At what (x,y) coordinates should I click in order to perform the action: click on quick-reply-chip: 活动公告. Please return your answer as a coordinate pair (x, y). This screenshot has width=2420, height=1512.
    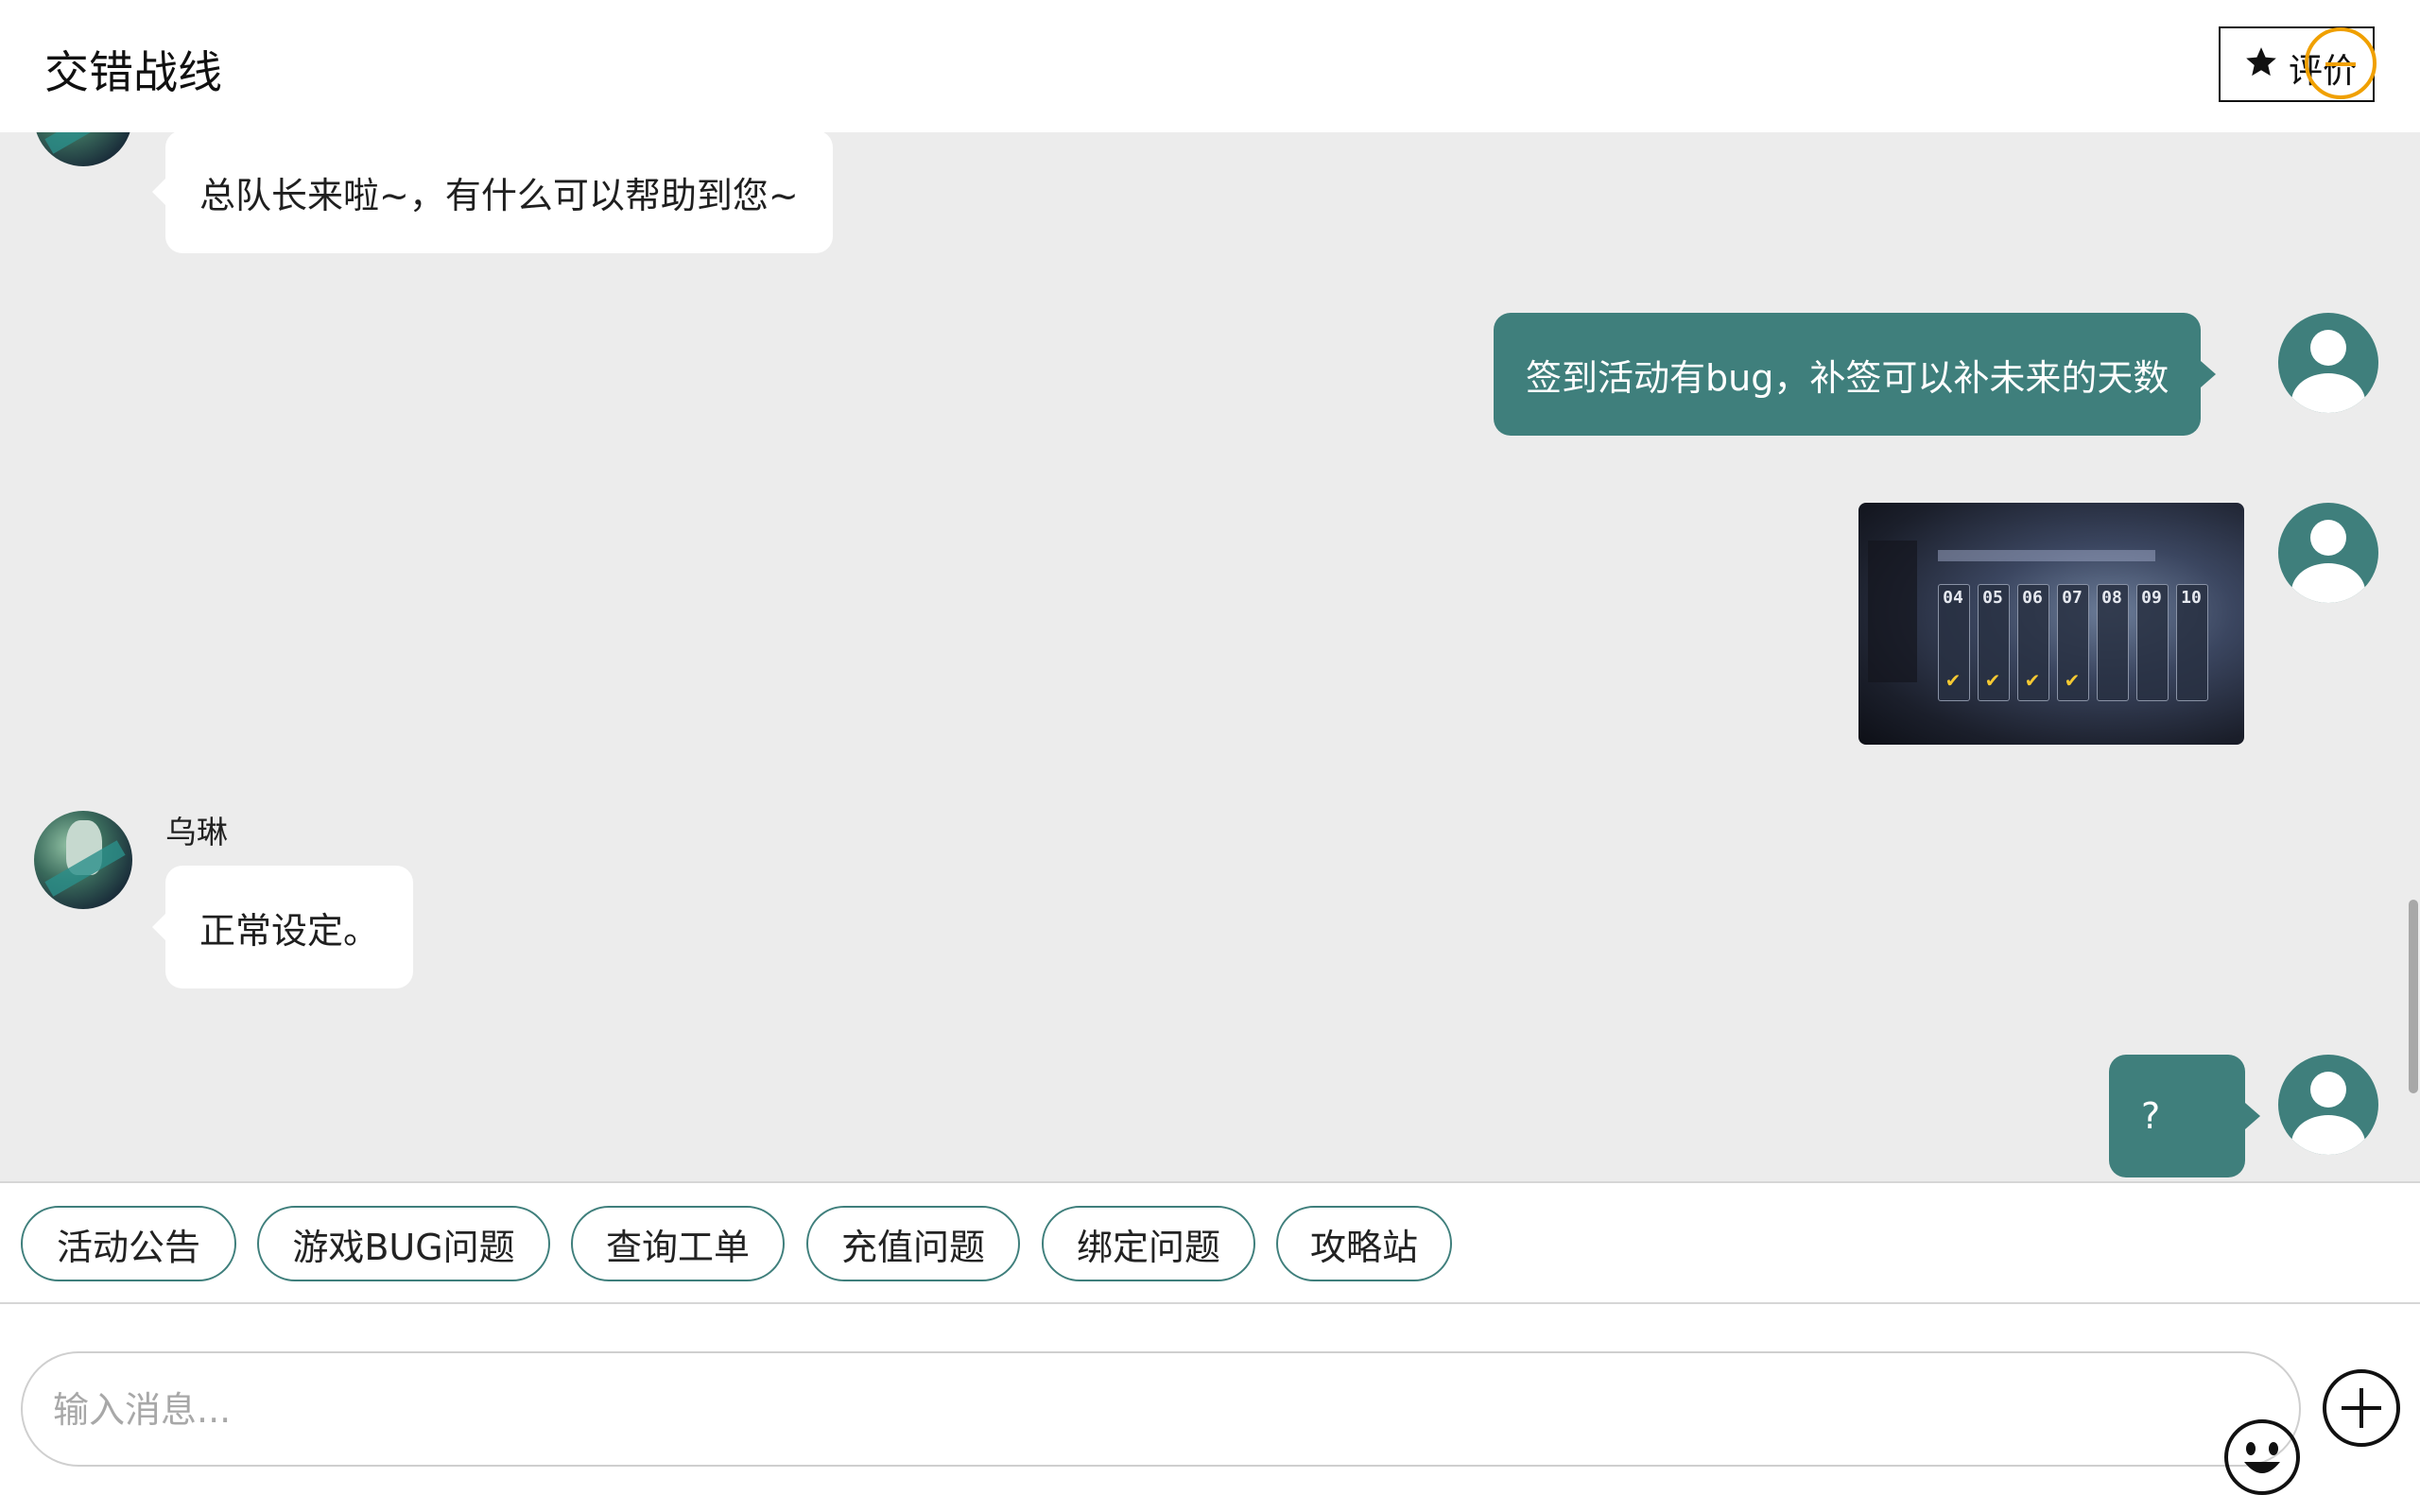
    Looking at the image, I should click on (129, 1243).